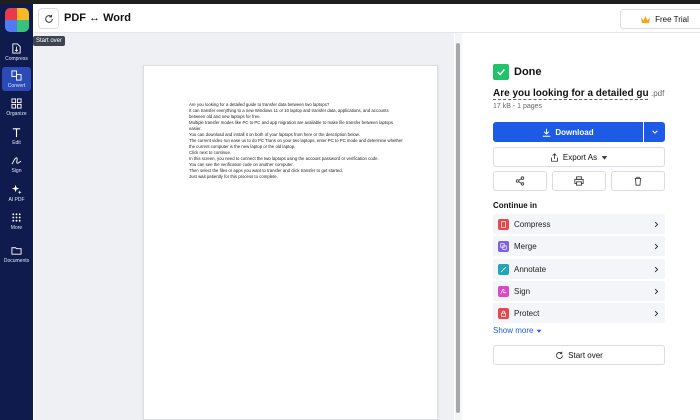 This screenshot has height=420, width=700. I want to click on compress-tool-icon, so click(503, 224).